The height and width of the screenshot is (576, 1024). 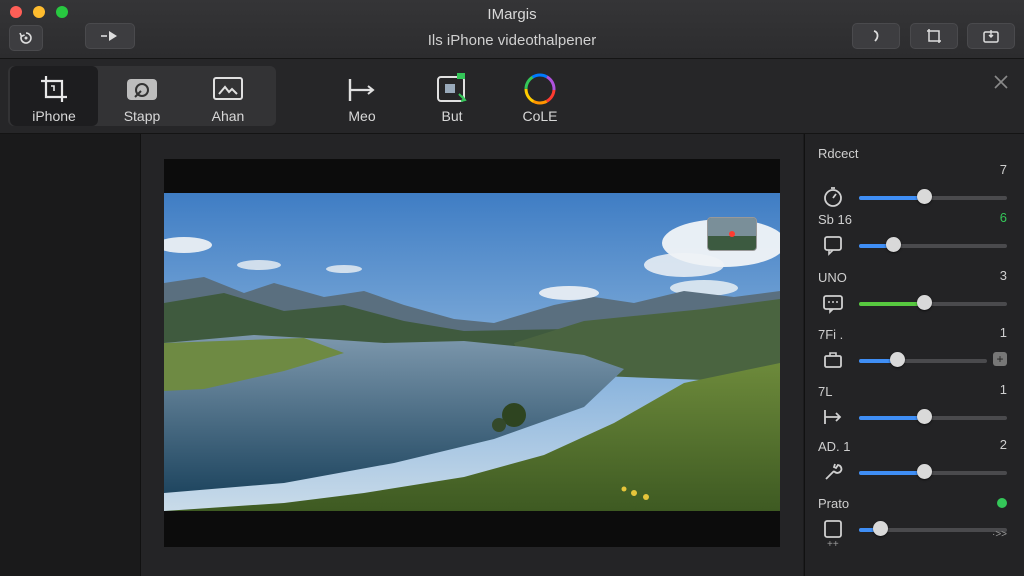 I want to click on adjustment-value: 6, so click(x=1003, y=217).